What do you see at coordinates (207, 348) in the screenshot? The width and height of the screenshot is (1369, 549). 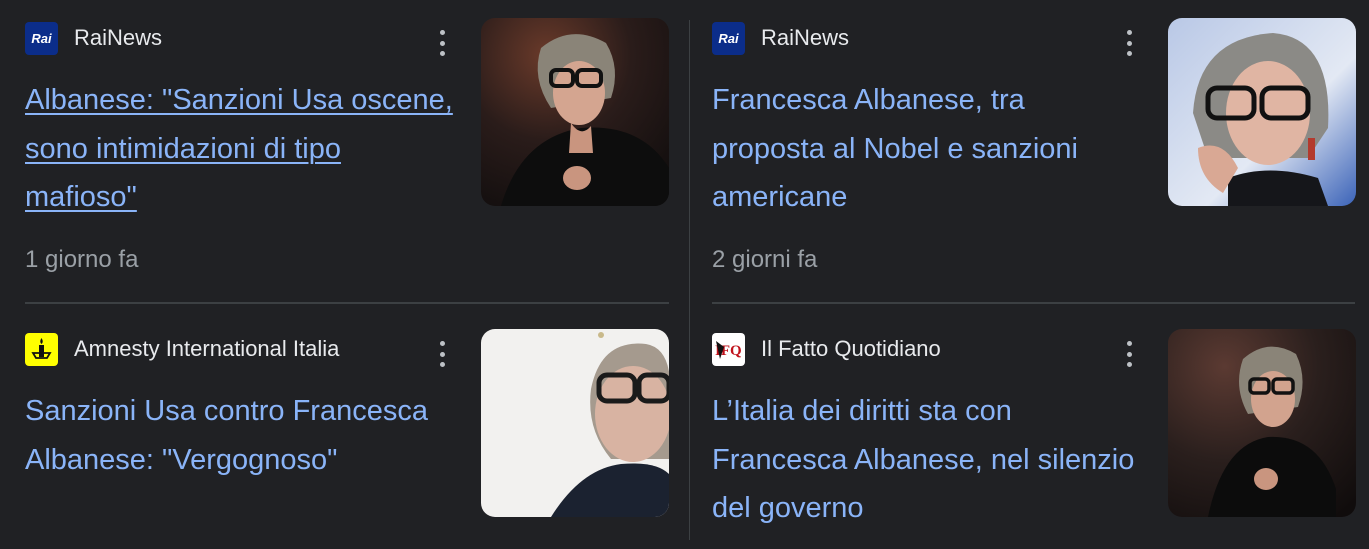 I see `source-name: Amnesty International Italia` at bounding box center [207, 348].